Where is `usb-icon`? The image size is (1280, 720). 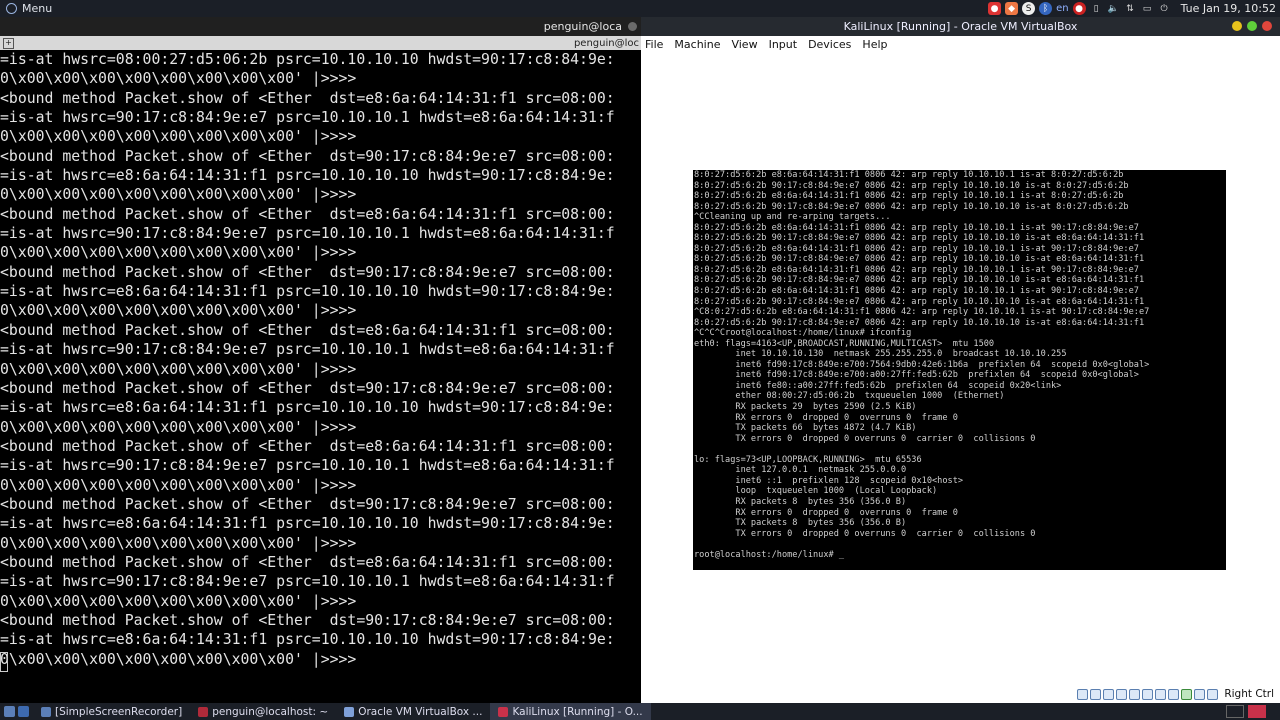 usb-icon is located at coordinates (1135, 694).